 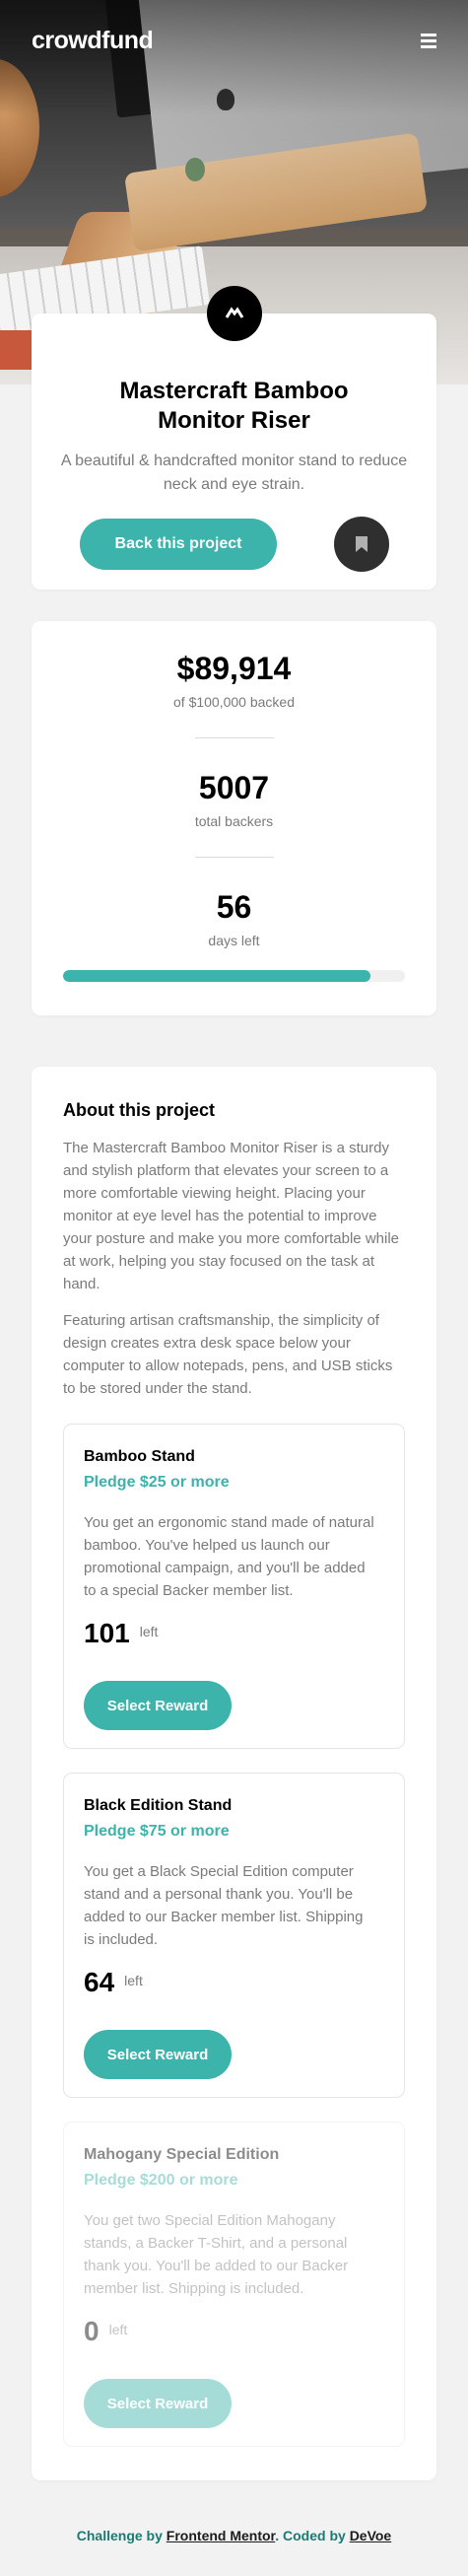 I want to click on reward-left-count: 64, so click(x=99, y=1982).